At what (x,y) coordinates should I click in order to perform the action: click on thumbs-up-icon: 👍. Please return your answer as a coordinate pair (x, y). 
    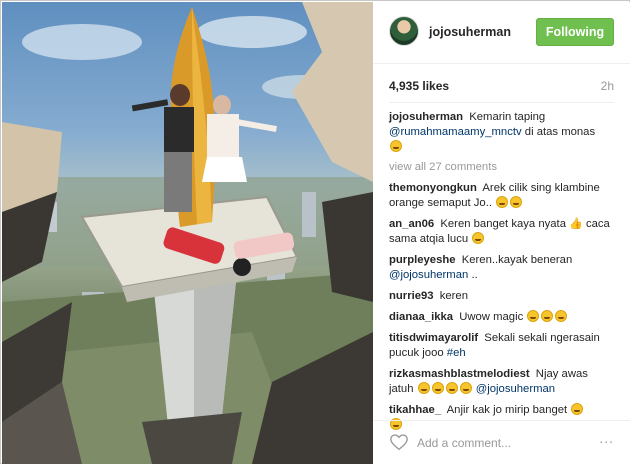
    Looking at the image, I should click on (576, 224).